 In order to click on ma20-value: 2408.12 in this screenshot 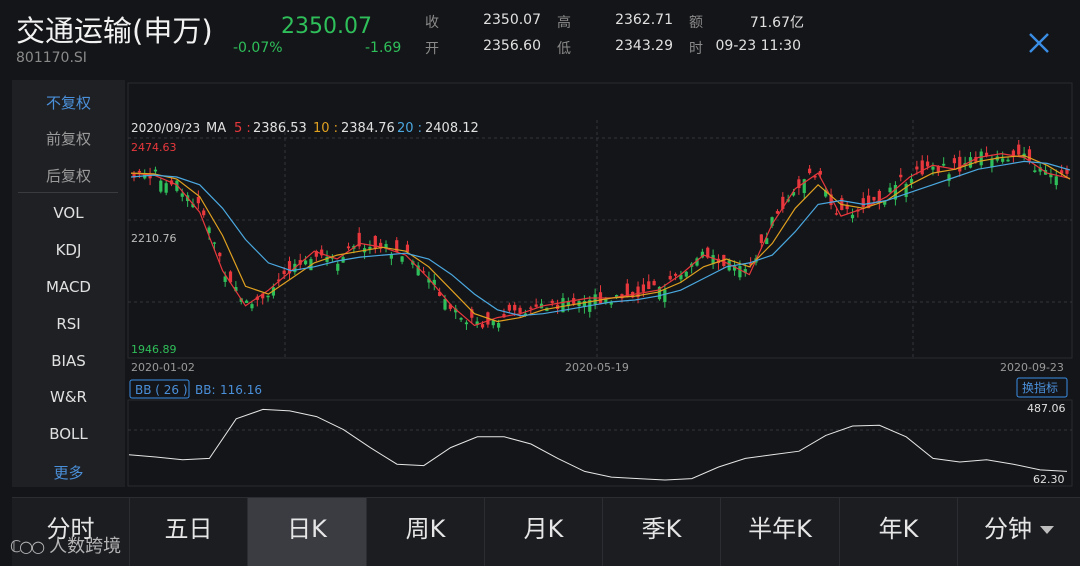, I will do `click(452, 128)`.